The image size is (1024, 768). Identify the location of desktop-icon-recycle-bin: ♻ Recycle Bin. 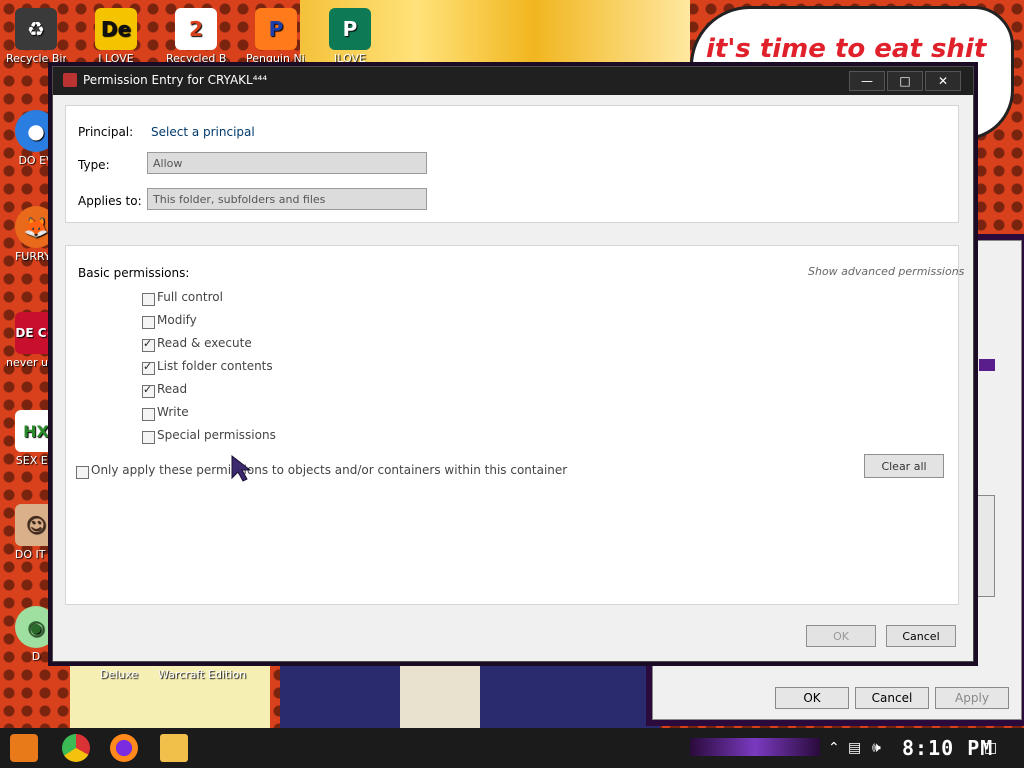
(36, 36).